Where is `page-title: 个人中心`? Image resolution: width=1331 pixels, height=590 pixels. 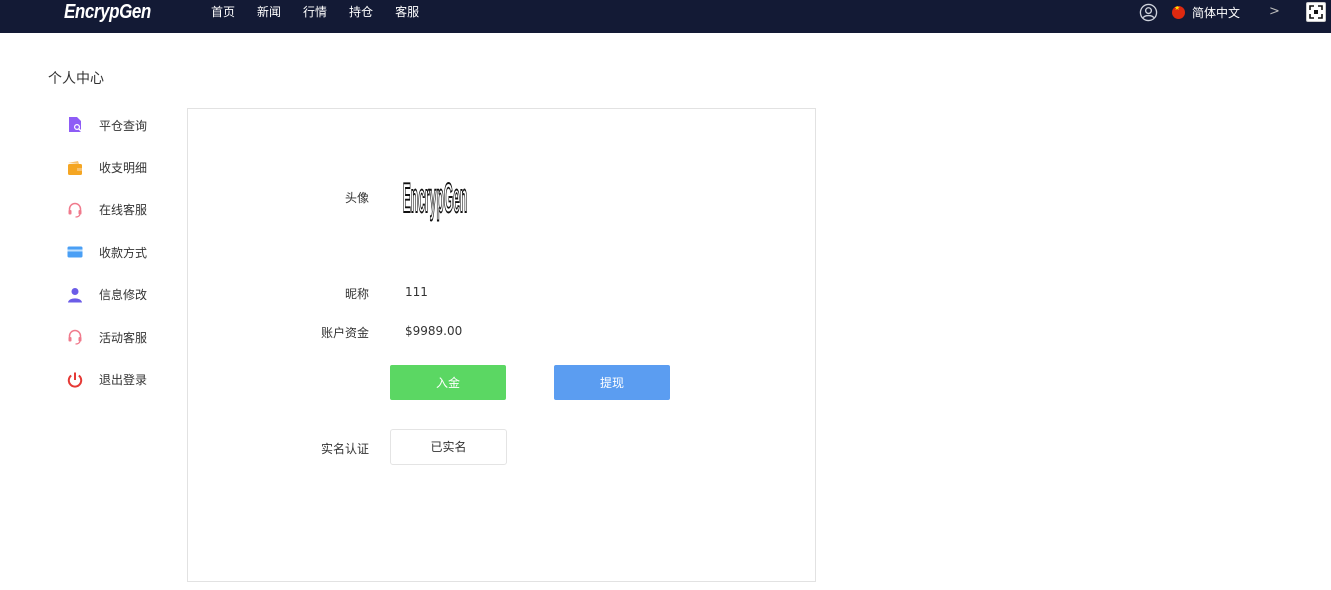 page-title: 个人中心 is located at coordinates (76, 79).